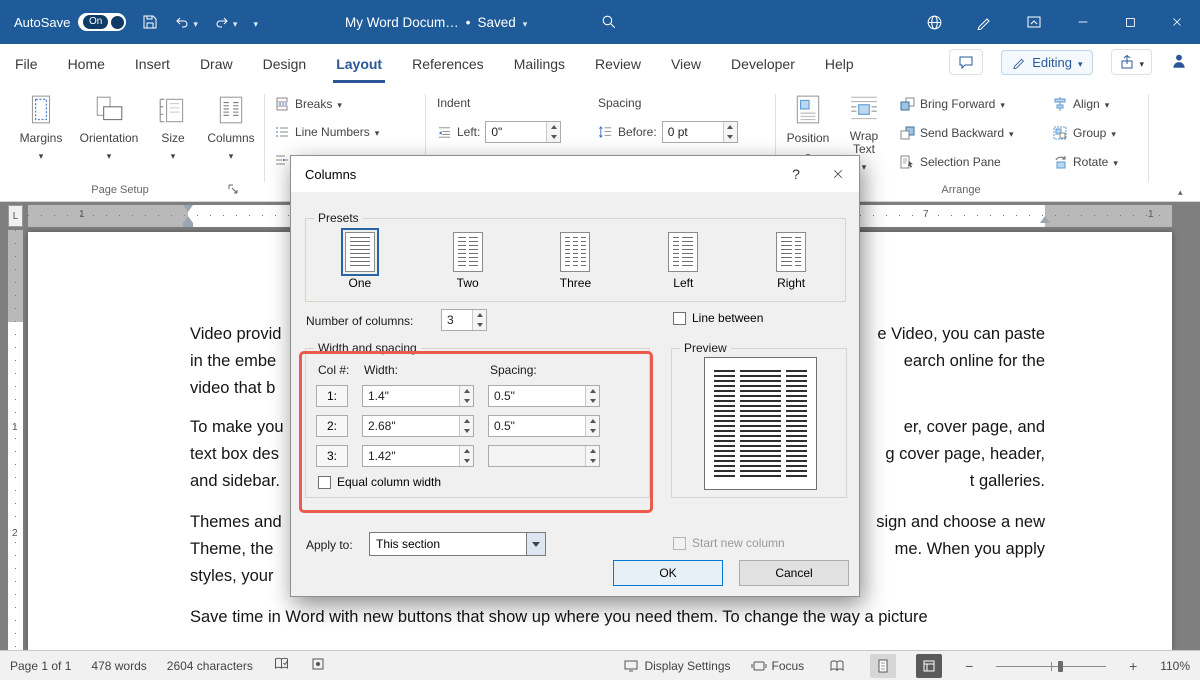 Image resolution: width=1200 pixels, height=680 pixels. Describe the element at coordinates (575, 174) in the screenshot. I see `dialog-title-bar: Columns ?` at that location.